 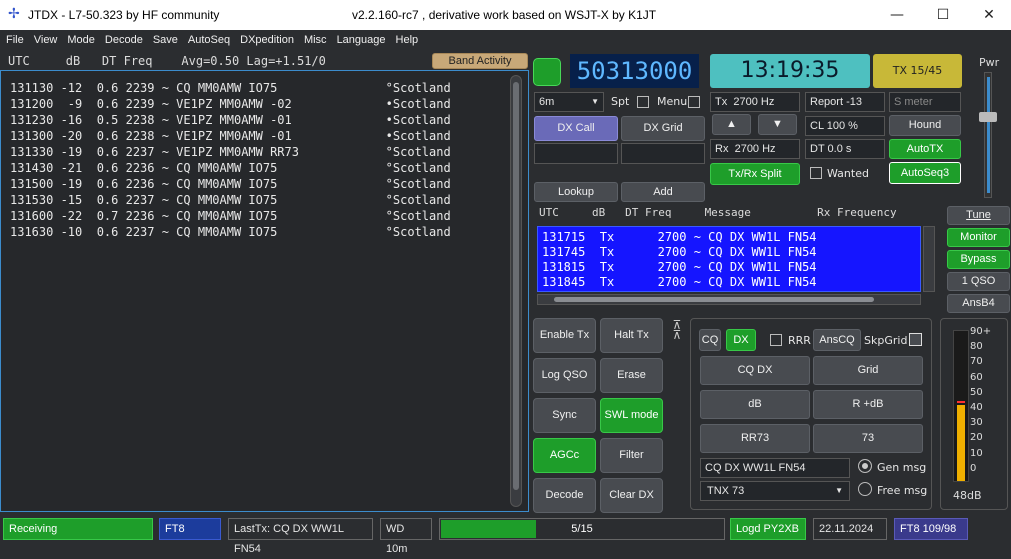 I want to click on erase-button: Erase, so click(x=631, y=375).